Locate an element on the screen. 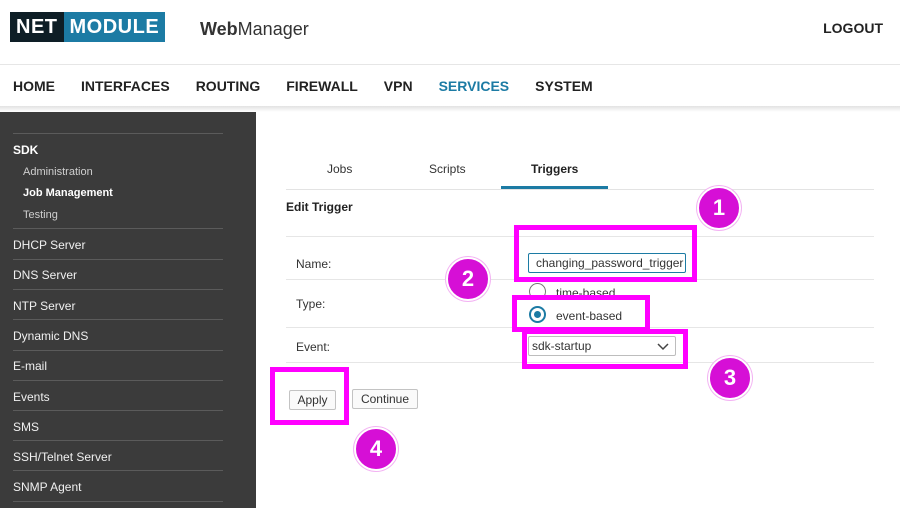  sidebar-subitem-testing: Testing is located at coordinates (40, 215).